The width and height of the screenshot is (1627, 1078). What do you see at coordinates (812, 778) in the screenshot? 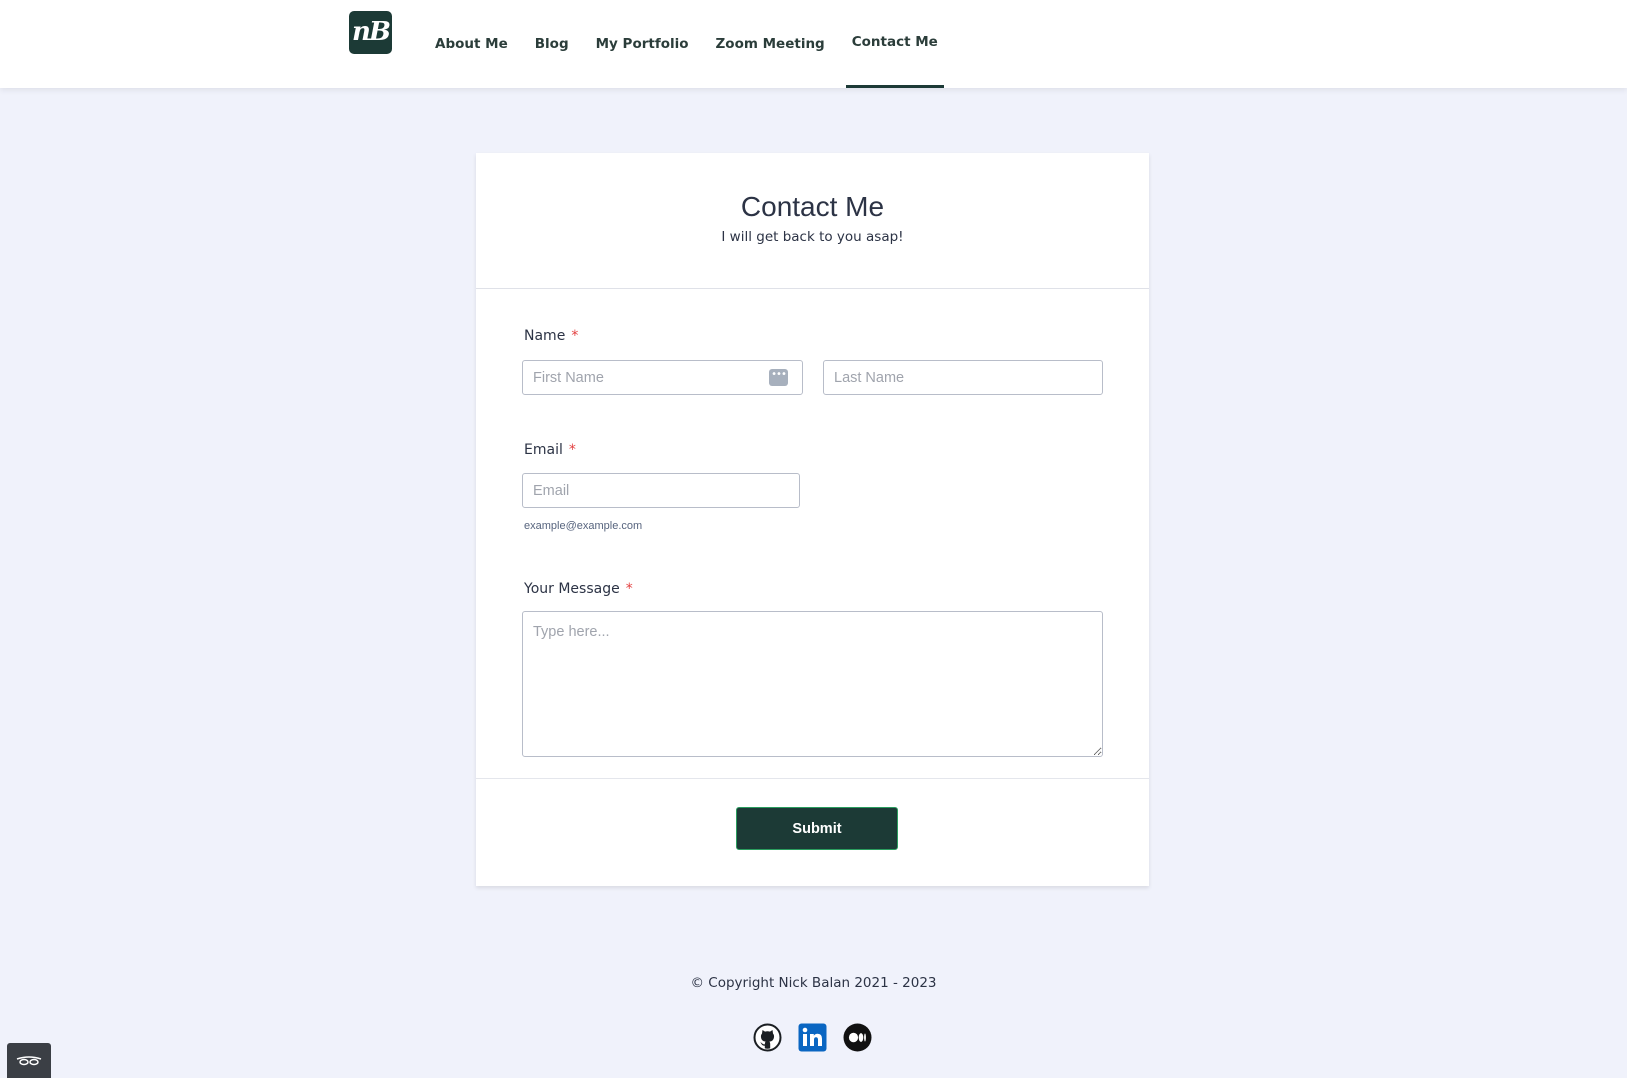
I see `form-divider` at bounding box center [812, 778].